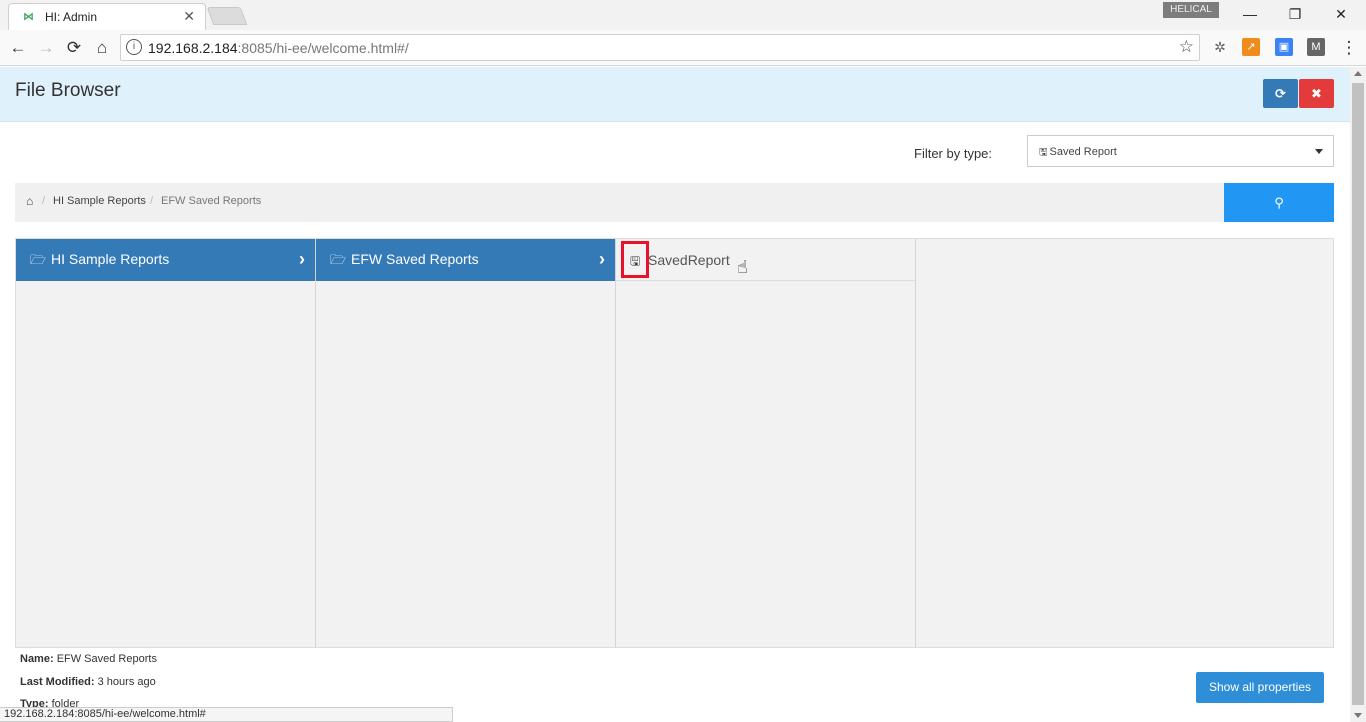 This screenshot has width=1366, height=722. What do you see at coordinates (226, 714) in the screenshot?
I see `status-url-bar: 192.168.2.184:8085/hi-ee/welcome.html#` at bounding box center [226, 714].